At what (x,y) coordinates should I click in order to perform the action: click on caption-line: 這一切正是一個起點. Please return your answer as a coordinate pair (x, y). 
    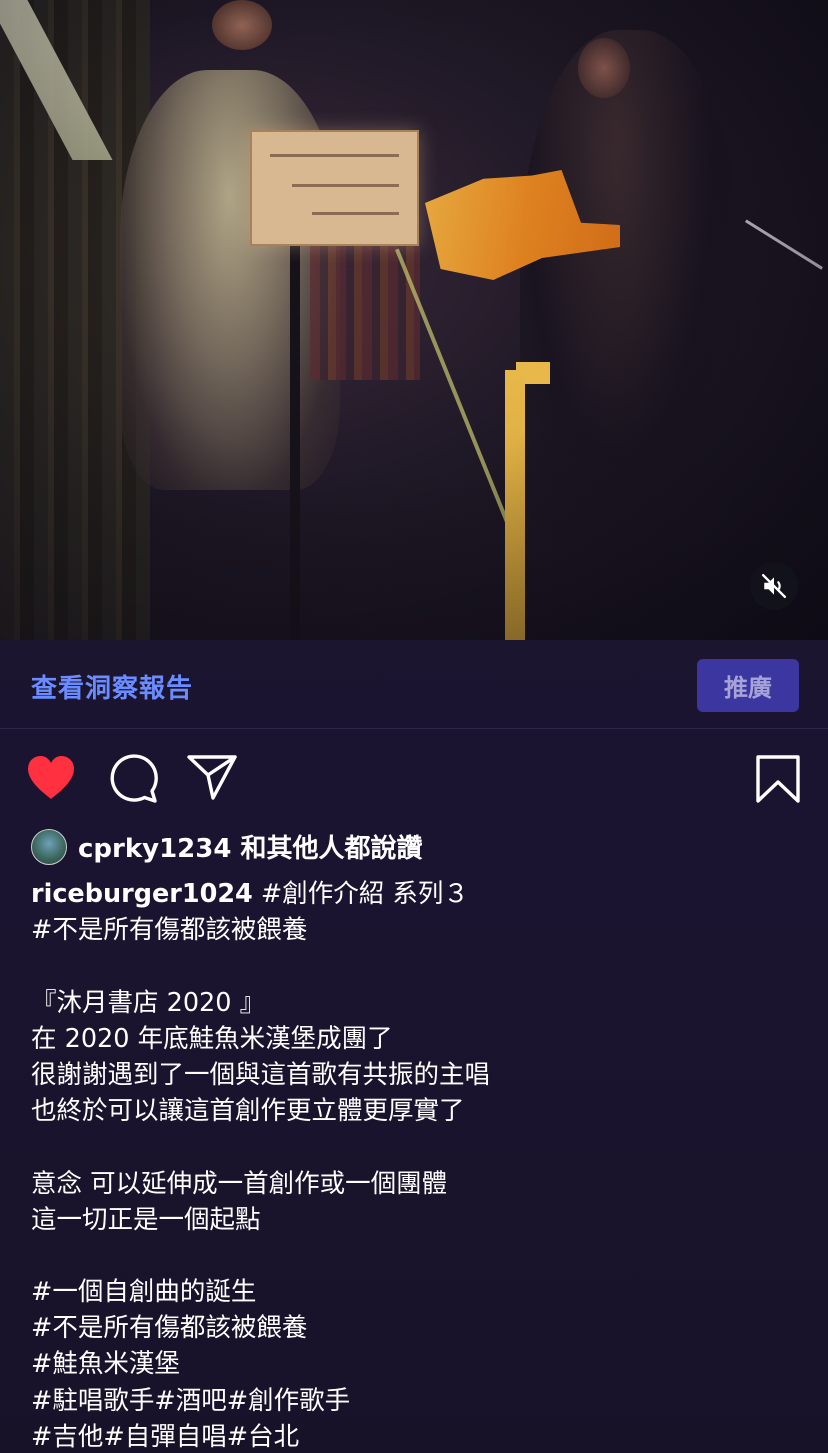
    Looking at the image, I should click on (146, 1219).